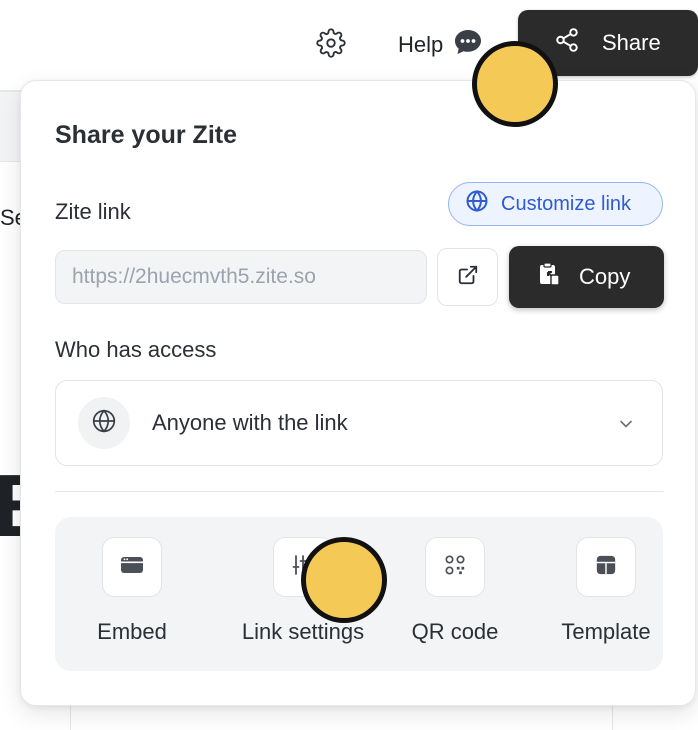 The height and width of the screenshot is (730, 698). What do you see at coordinates (468, 45) in the screenshot?
I see `chat-bubble-icon` at bounding box center [468, 45].